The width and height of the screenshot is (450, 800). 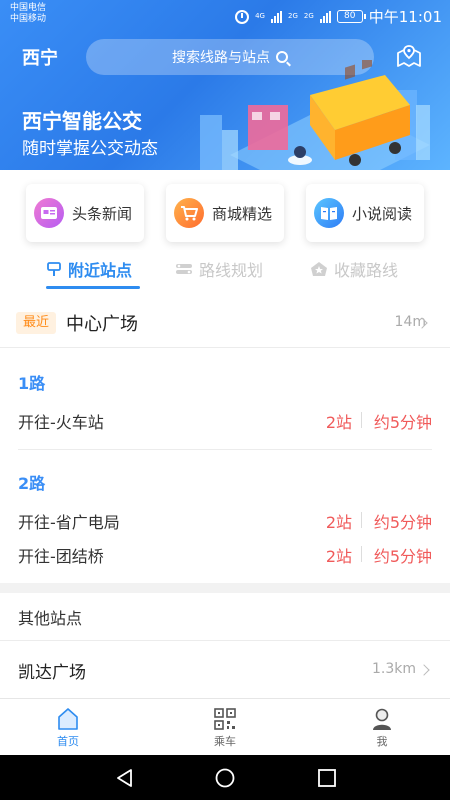 What do you see at coordinates (189, 213) in the screenshot?
I see `cart-icon` at bounding box center [189, 213].